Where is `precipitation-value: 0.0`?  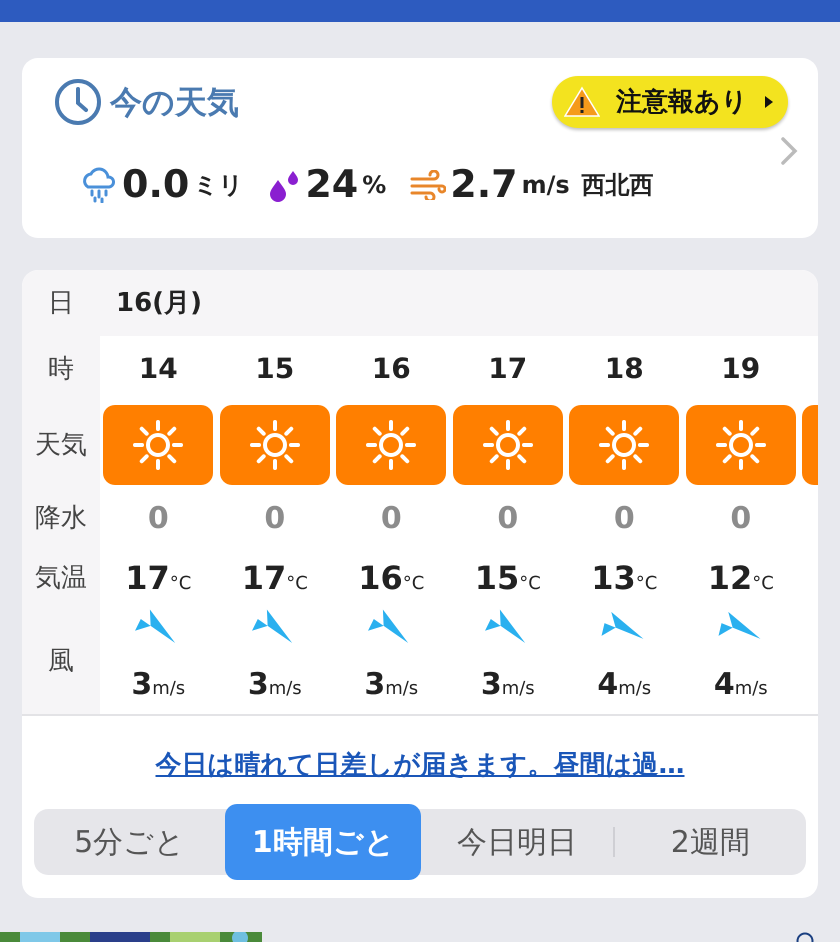
precipitation-value: 0.0 is located at coordinates (156, 184).